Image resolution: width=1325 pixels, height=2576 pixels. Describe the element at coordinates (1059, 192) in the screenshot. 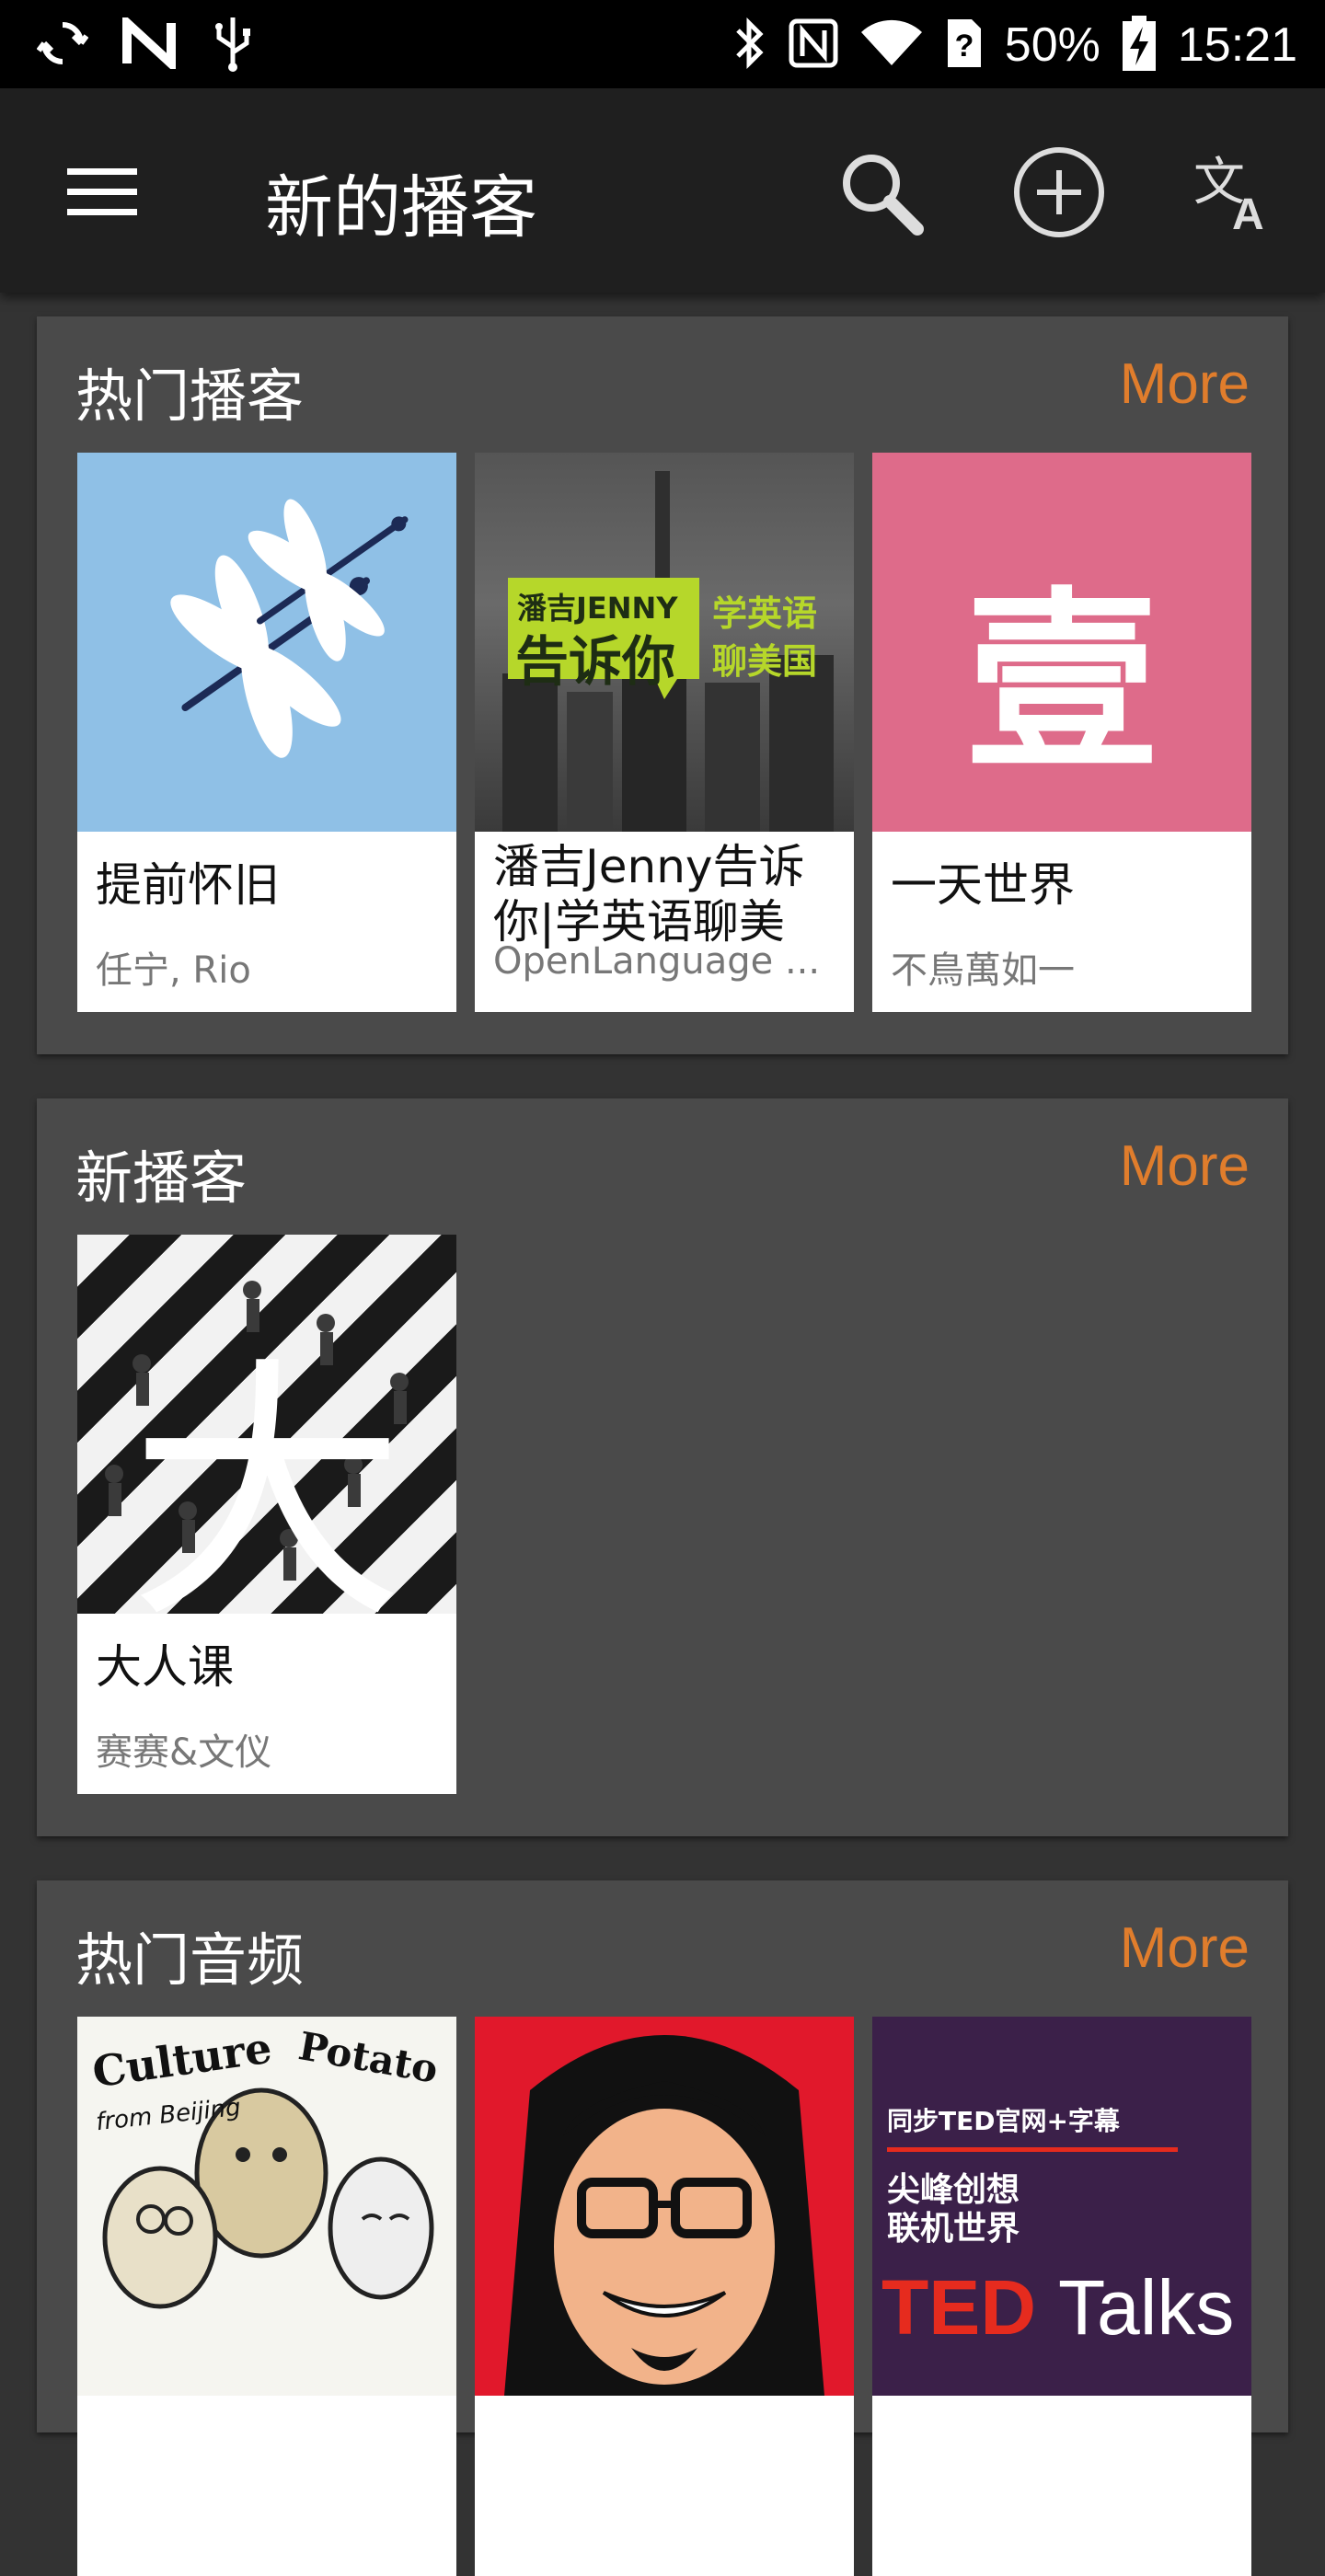

I see `add-podcast-icon` at that location.